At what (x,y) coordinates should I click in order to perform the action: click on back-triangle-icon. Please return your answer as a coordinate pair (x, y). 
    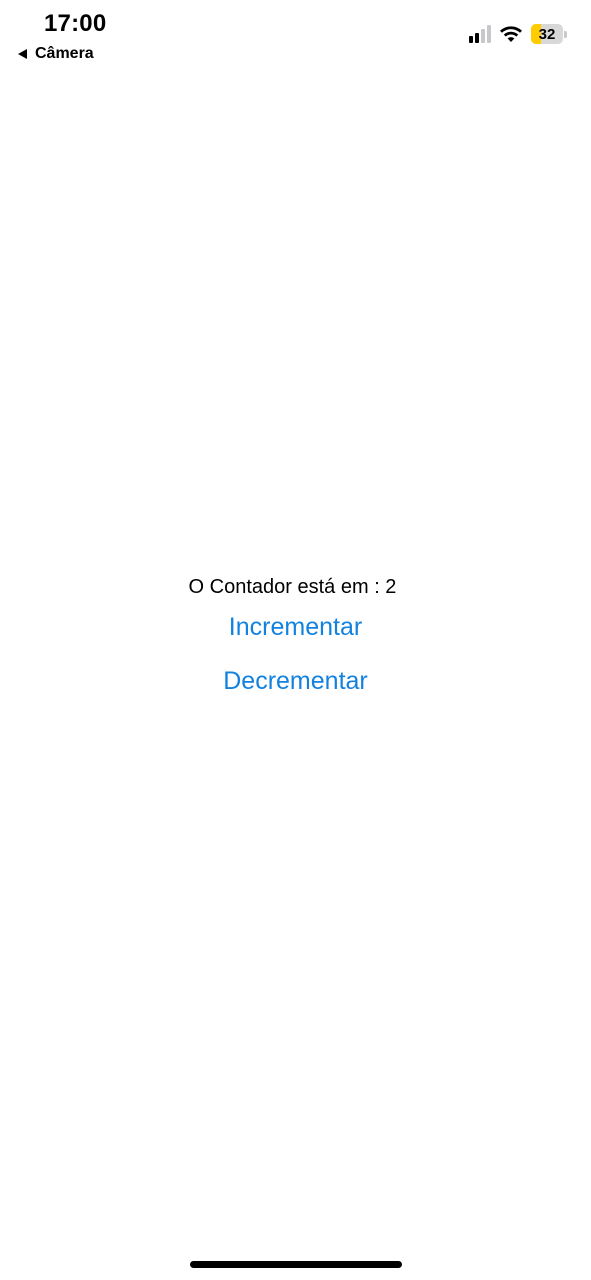
    Looking at the image, I should click on (22, 54).